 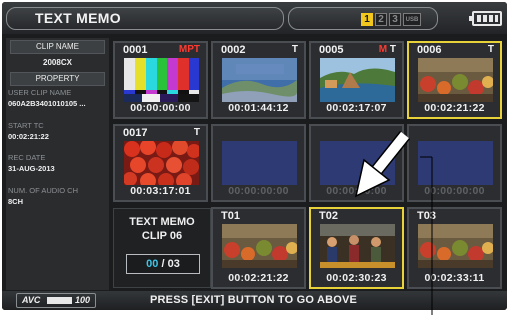 I want to click on market-crowd-image, so click(x=357, y=246).